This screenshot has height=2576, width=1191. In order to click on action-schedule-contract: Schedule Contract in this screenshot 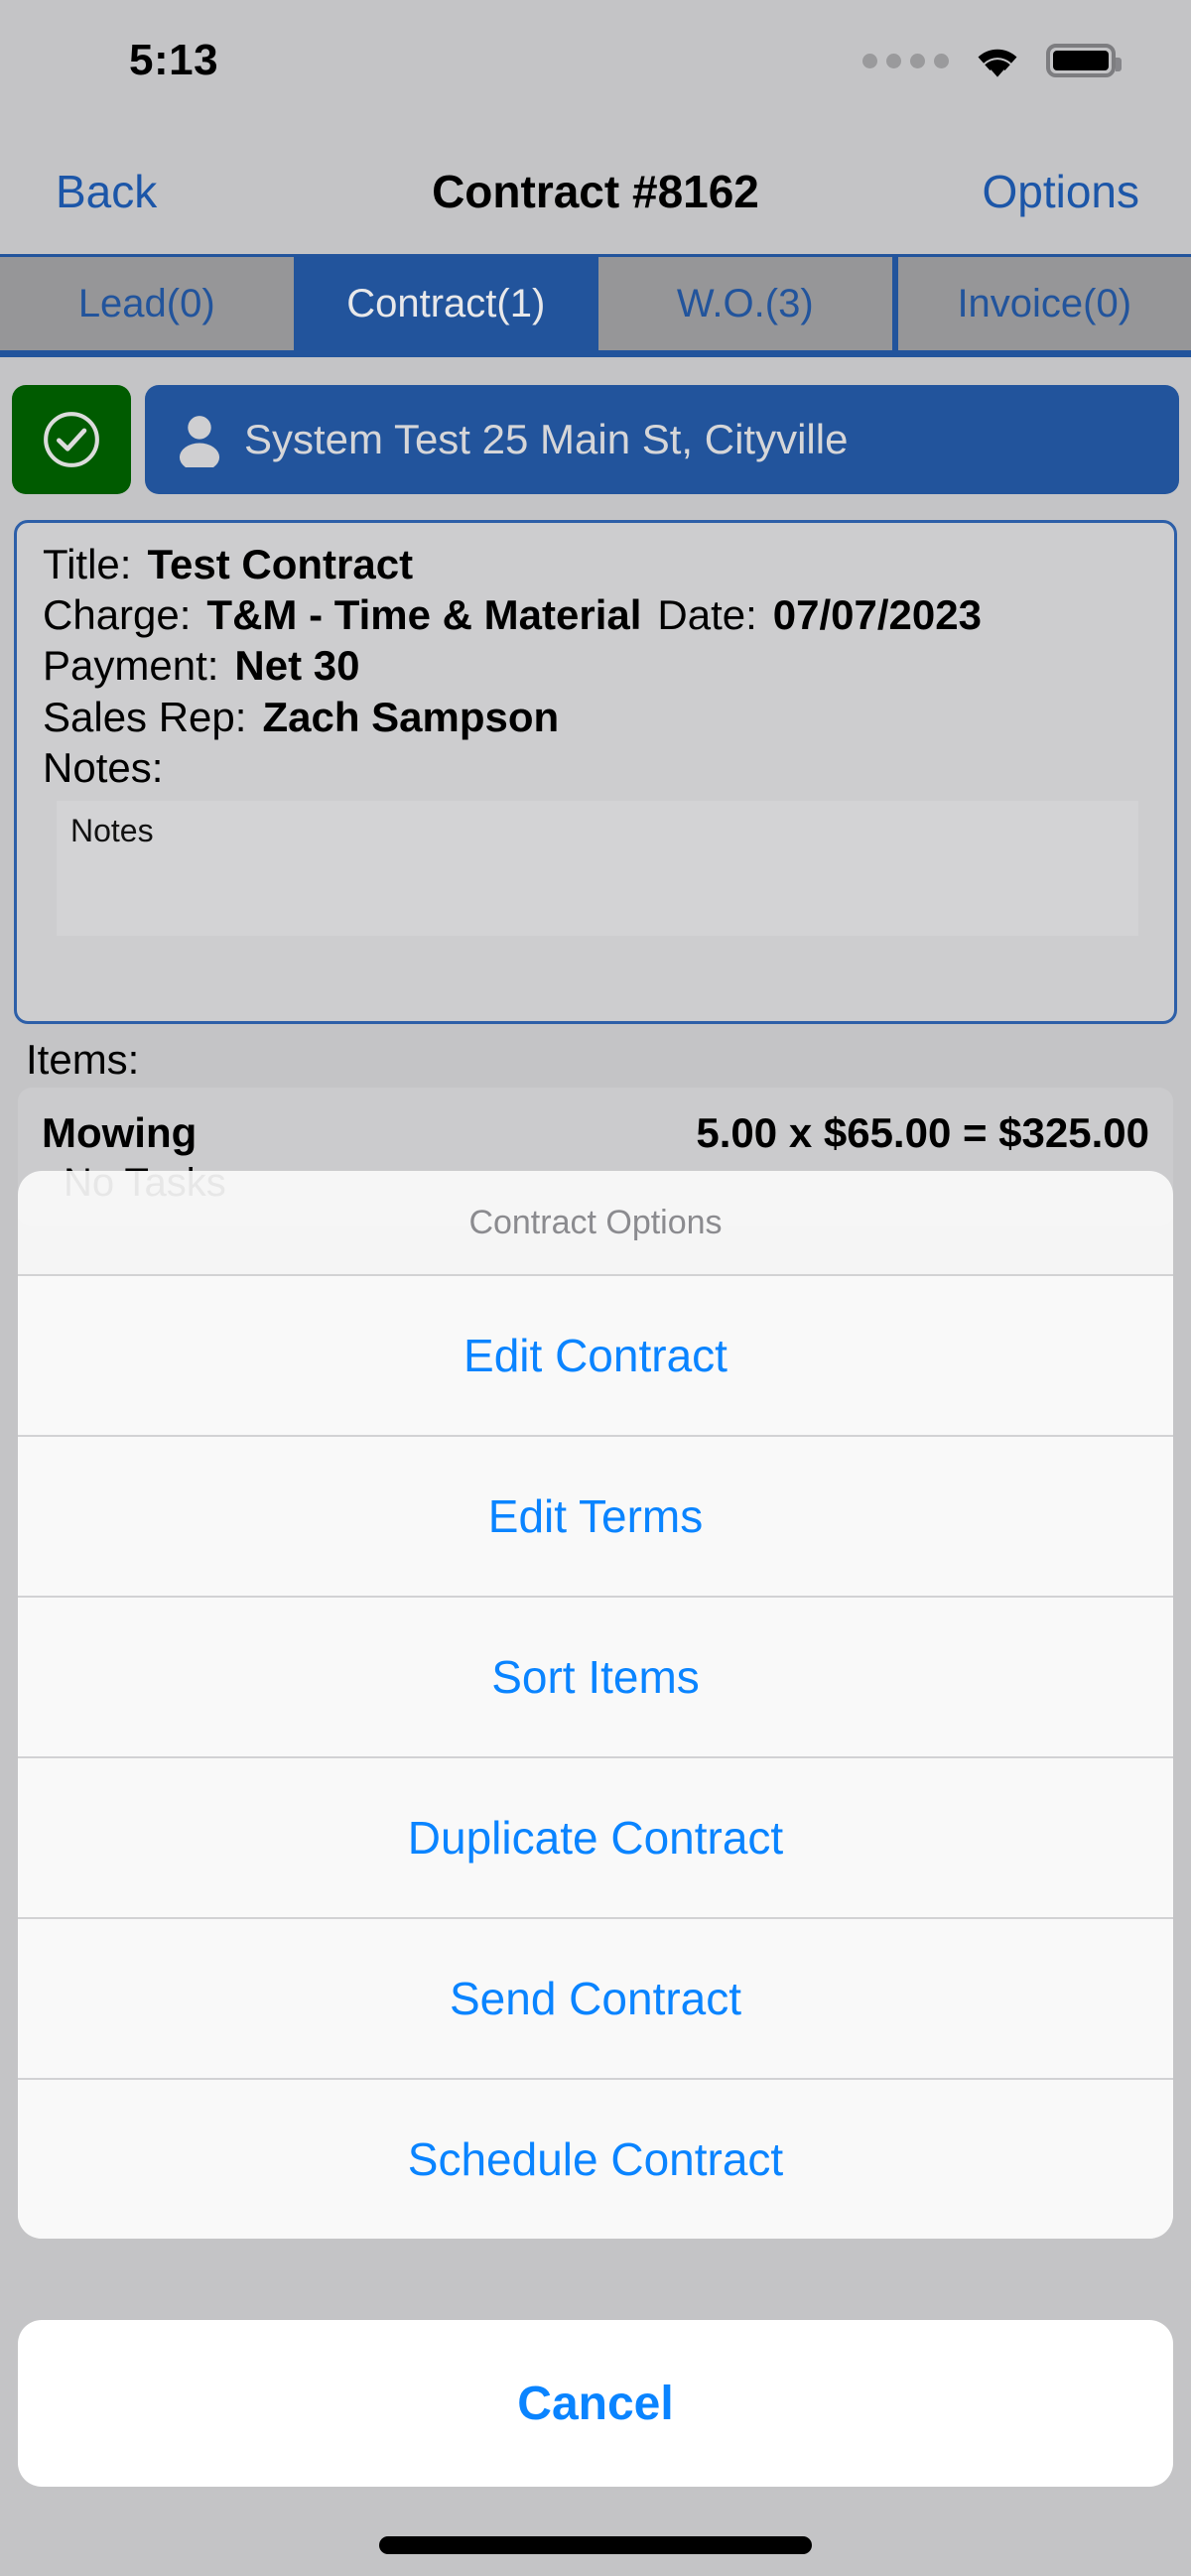, I will do `click(595, 2160)`.